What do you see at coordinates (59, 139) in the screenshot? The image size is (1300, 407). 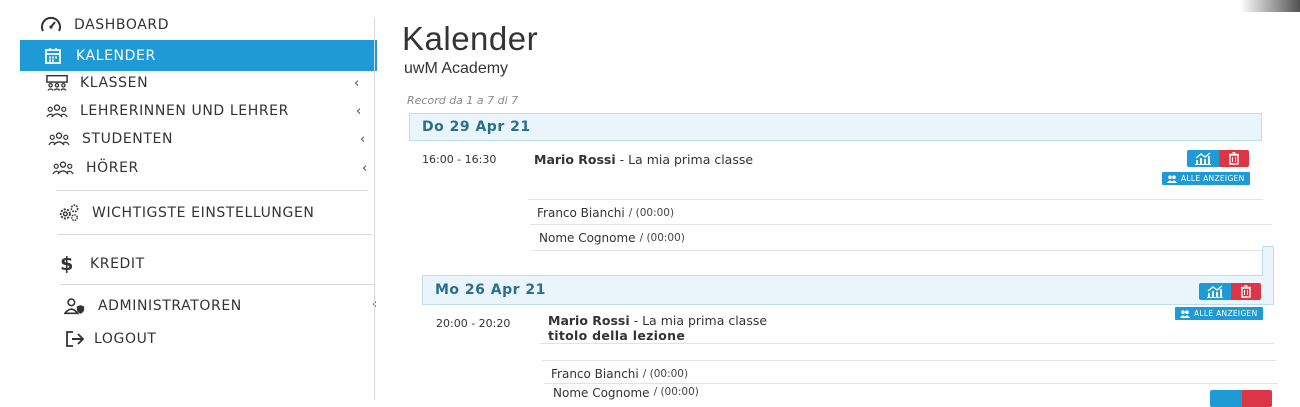 I see `students-group-icon` at bounding box center [59, 139].